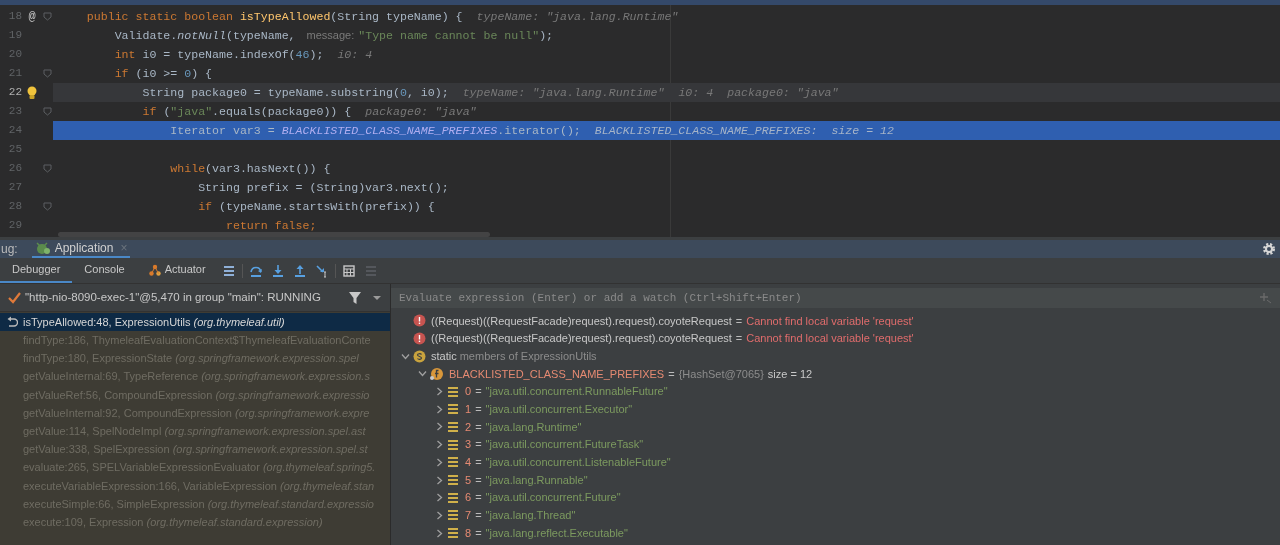 This screenshot has width=1280, height=545. I want to click on code-text: , i0);, so click(427, 92).